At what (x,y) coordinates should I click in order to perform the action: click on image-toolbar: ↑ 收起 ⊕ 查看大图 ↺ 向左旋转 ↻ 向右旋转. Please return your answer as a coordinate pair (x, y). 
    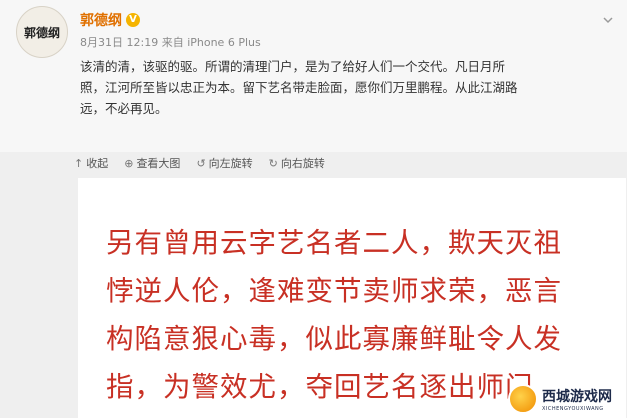
    Looking at the image, I should click on (199, 163).